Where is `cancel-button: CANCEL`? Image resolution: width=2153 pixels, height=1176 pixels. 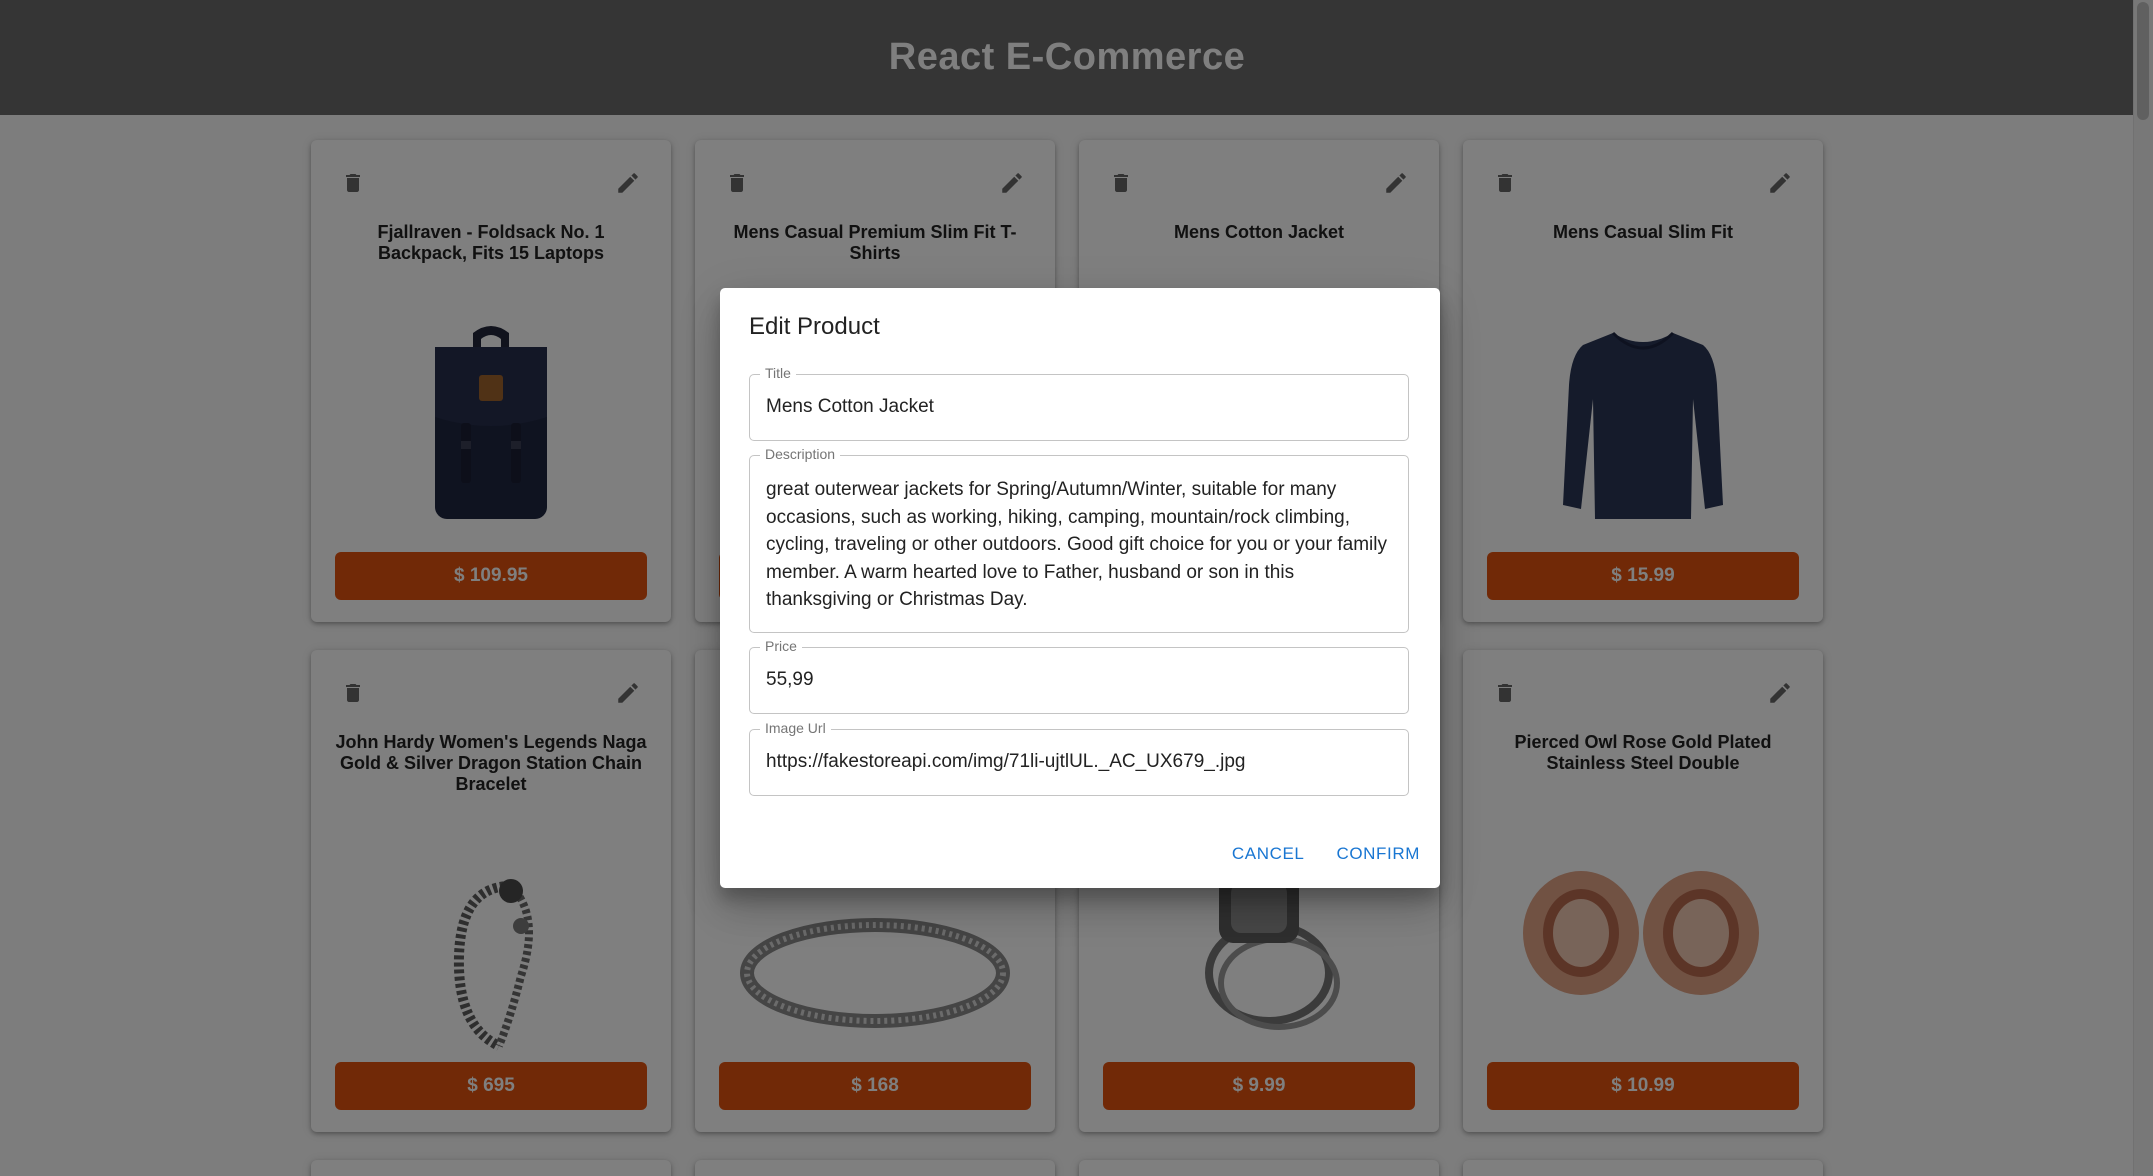 cancel-button: CANCEL is located at coordinates (1268, 854).